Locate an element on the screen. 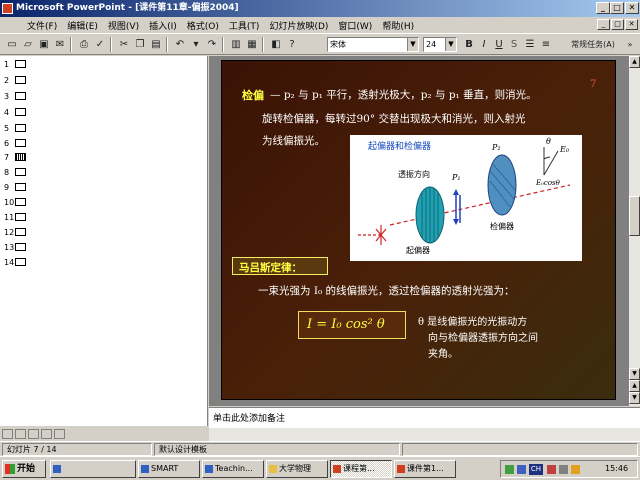  insert-chart-icon: ▥ is located at coordinates (236, 44).